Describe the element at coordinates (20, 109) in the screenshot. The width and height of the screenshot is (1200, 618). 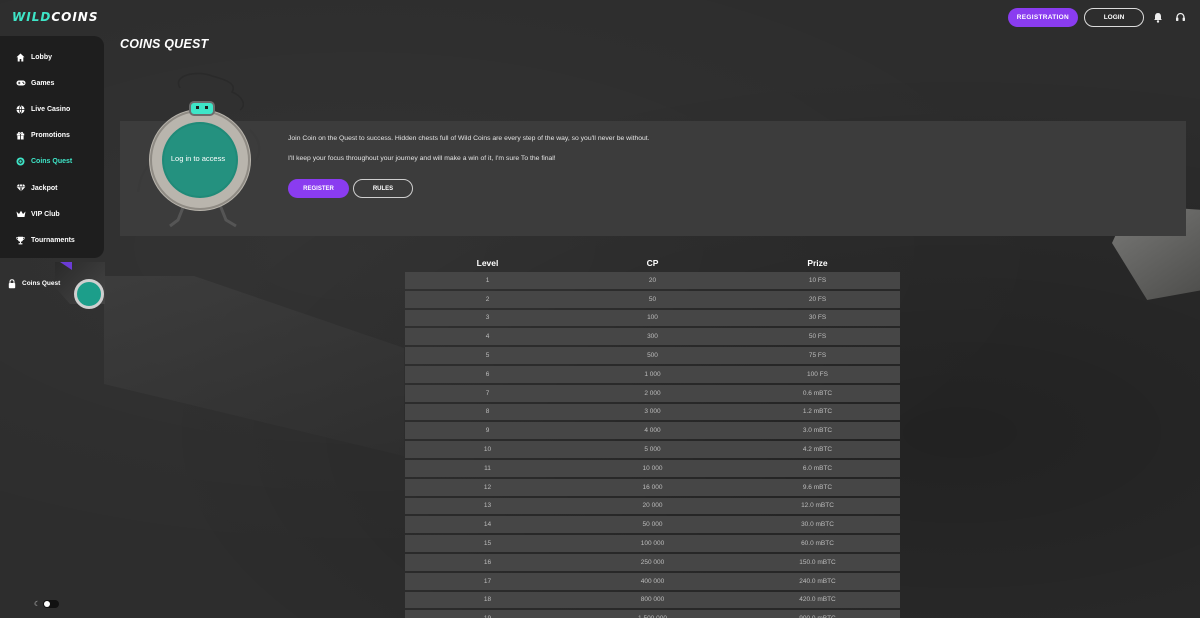
I see `globe-icon` at that location.